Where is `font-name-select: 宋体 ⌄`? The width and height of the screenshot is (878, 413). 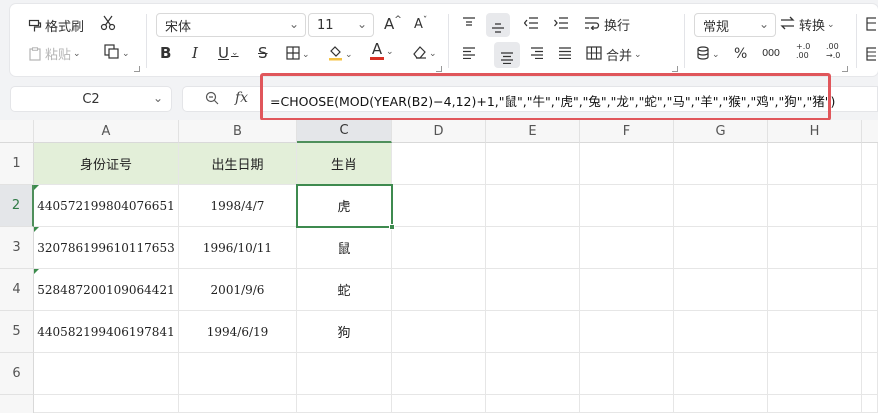
font-name-select: 宋体 ⌄ is located at coordinates (231, 25).